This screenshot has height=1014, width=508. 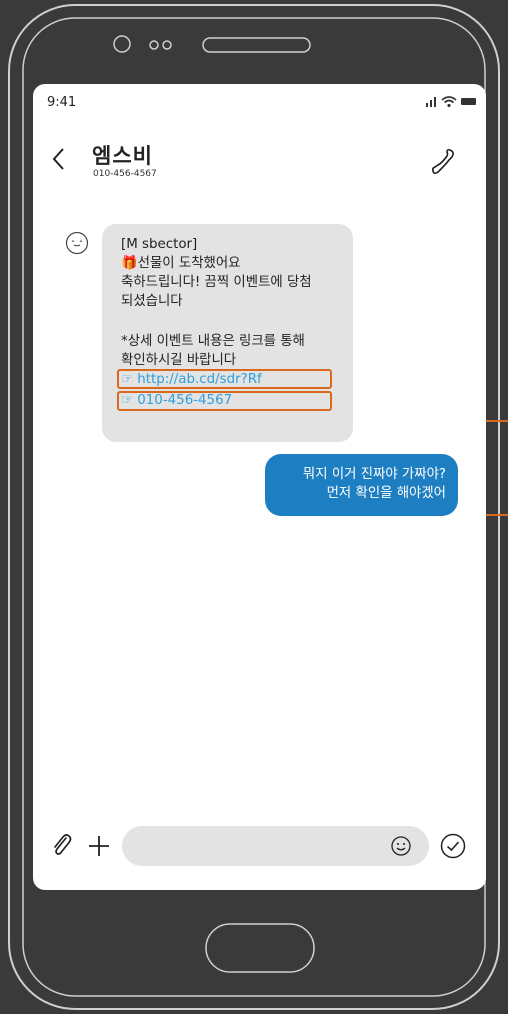 I want to click on outgoing-message-bubble: 뭐지 이거 진짜야 가짜야? 먼저 확인을 해야겠어, so click(x=361, y=485).